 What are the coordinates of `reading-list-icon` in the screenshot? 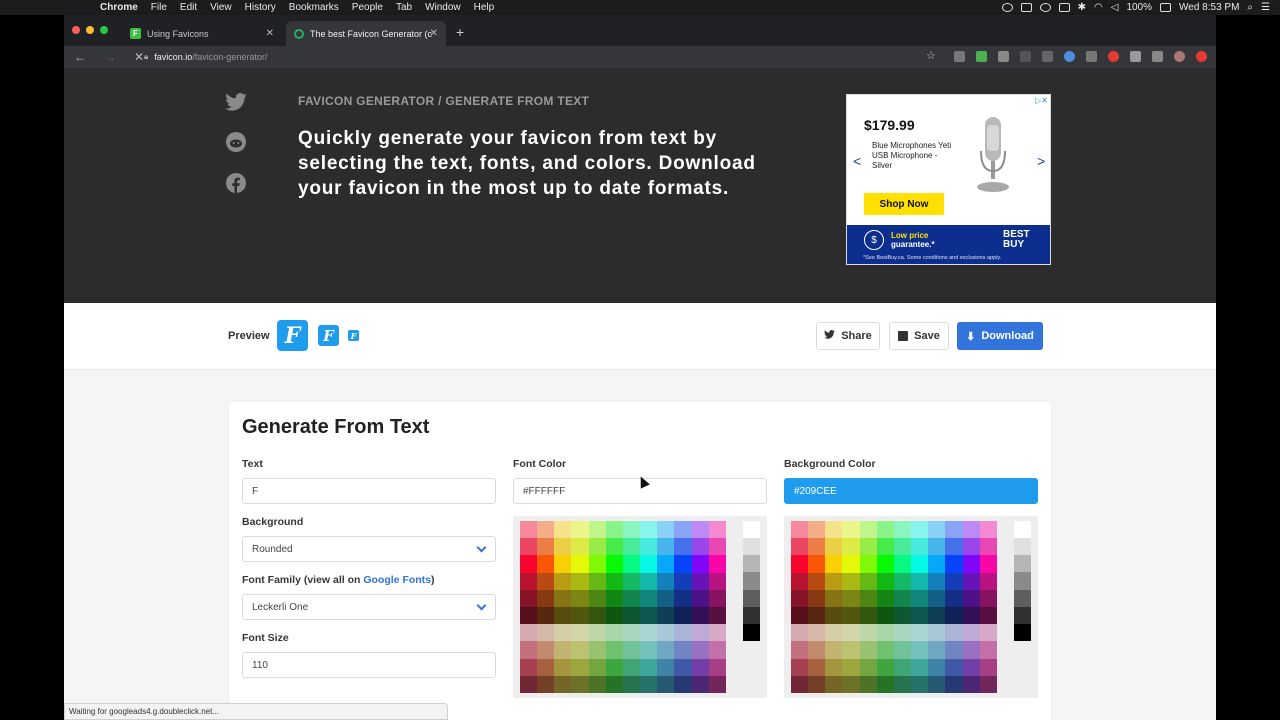 It's located at (1157, 56).